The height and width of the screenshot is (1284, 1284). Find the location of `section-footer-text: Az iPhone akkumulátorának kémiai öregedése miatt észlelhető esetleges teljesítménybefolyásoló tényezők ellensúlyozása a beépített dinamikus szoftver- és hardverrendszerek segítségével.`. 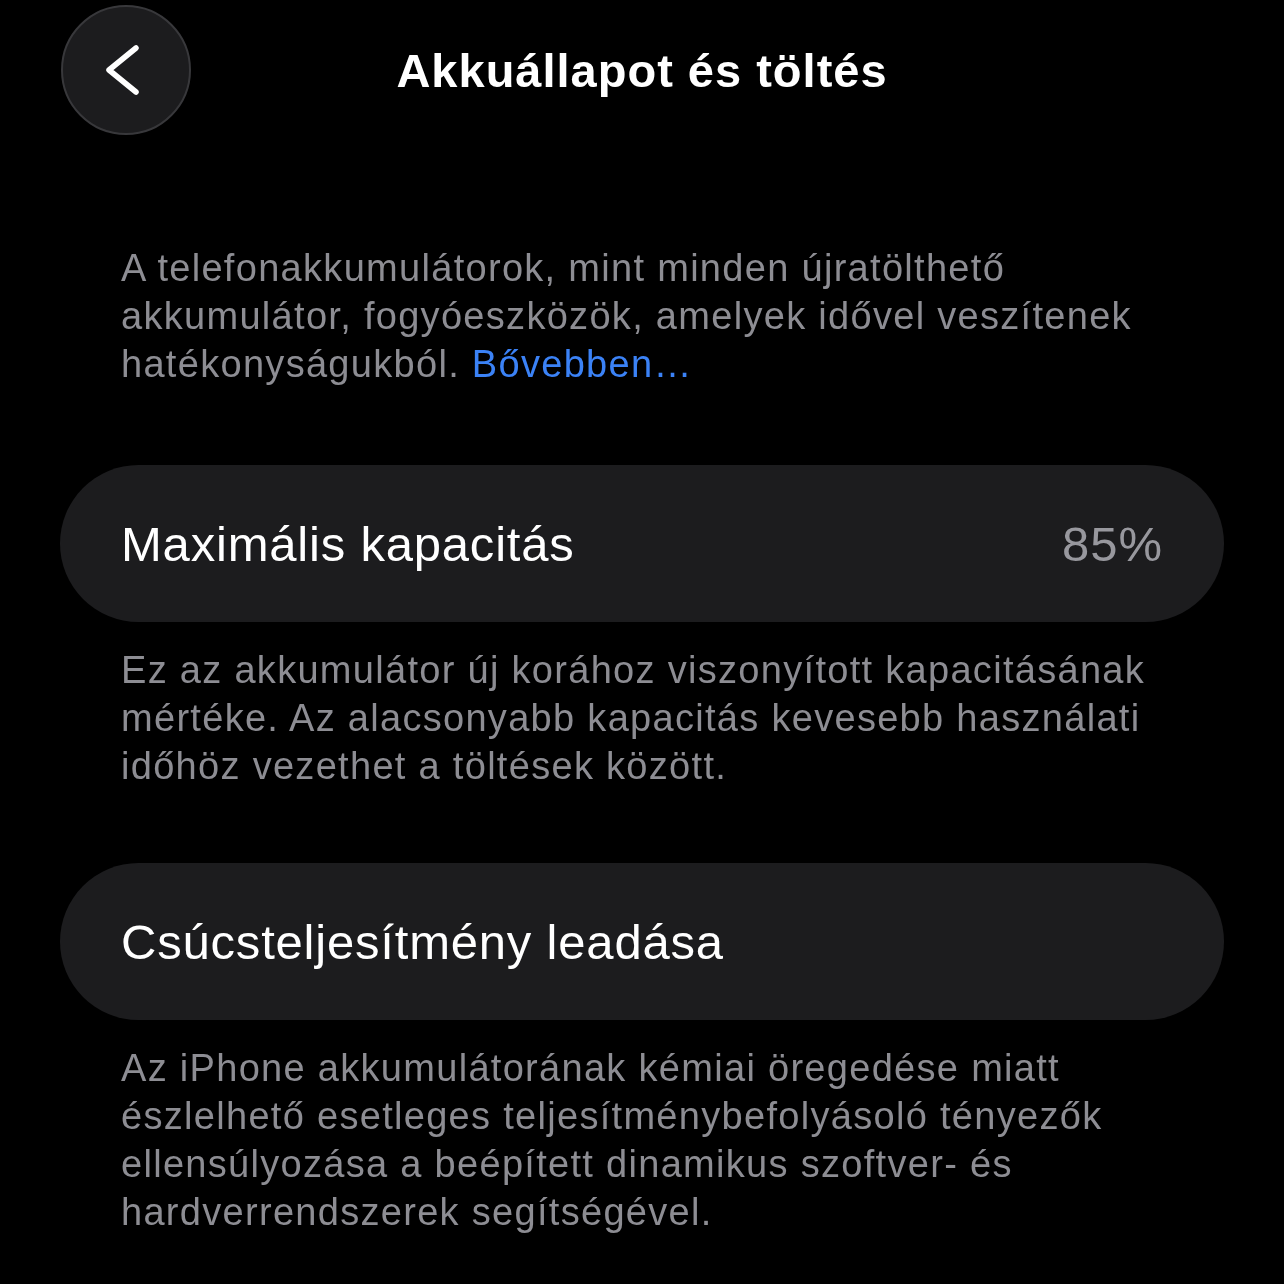

section-footer-text: Az iPhone akkumulátorának kémiai öregedése miatt észlelhető esetleges teljesítménybefolyásoló tényezők ellensúlyozása a beépített dinamikus szoftver- és hardverrendszerek segítségével. is located at coordinates (612, 1140).